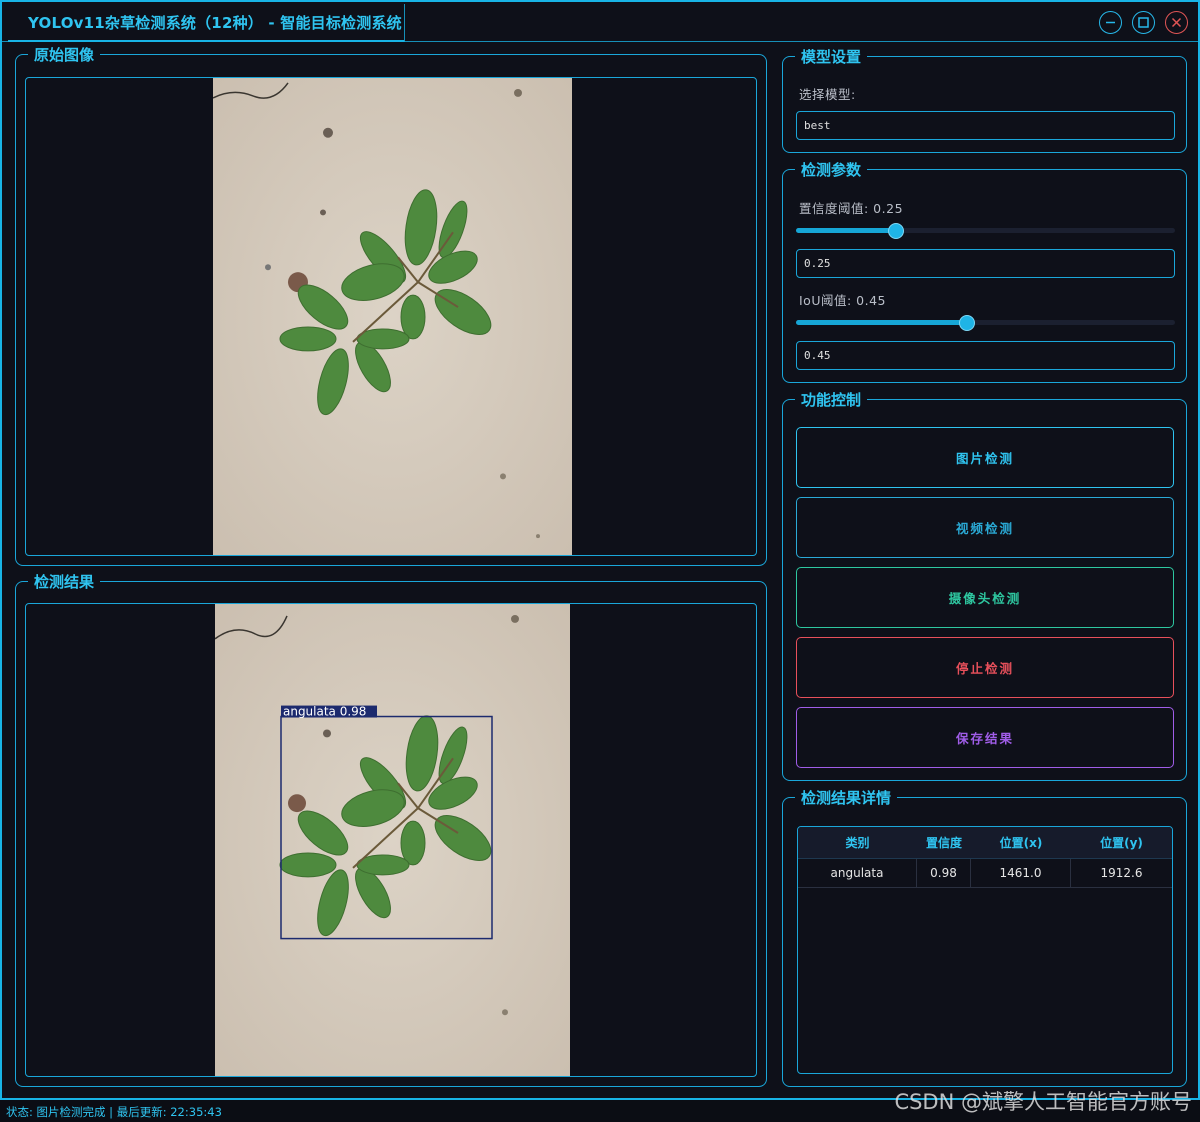 The image size is (1200, 1122). I want to click on image-detect-button: 图片检测, so click(985, 457).